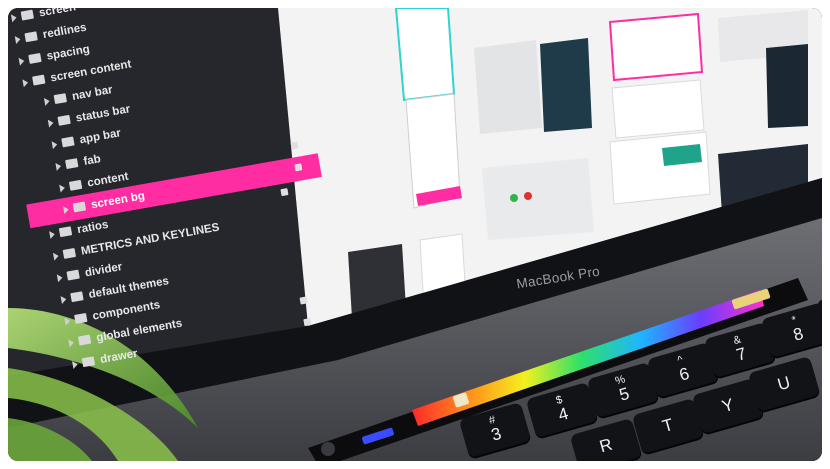 Image resolution: width=830 pixels, height=469 pixels. What do you see at coordinates (624, 394) in the screenshot?
I see `key-number: 5` at bounding box center [624, 394].